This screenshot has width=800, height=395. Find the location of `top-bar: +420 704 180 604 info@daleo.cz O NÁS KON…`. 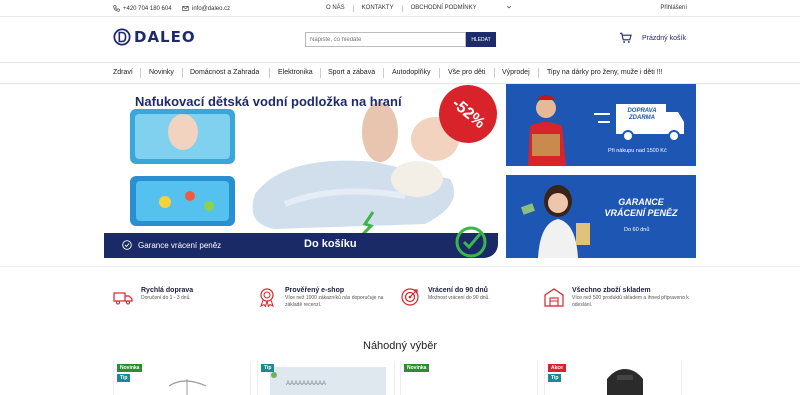

top-bar: +420 704 180 604 info@daleo.cz O NÁS KON… is located at coordinates (400, 8).